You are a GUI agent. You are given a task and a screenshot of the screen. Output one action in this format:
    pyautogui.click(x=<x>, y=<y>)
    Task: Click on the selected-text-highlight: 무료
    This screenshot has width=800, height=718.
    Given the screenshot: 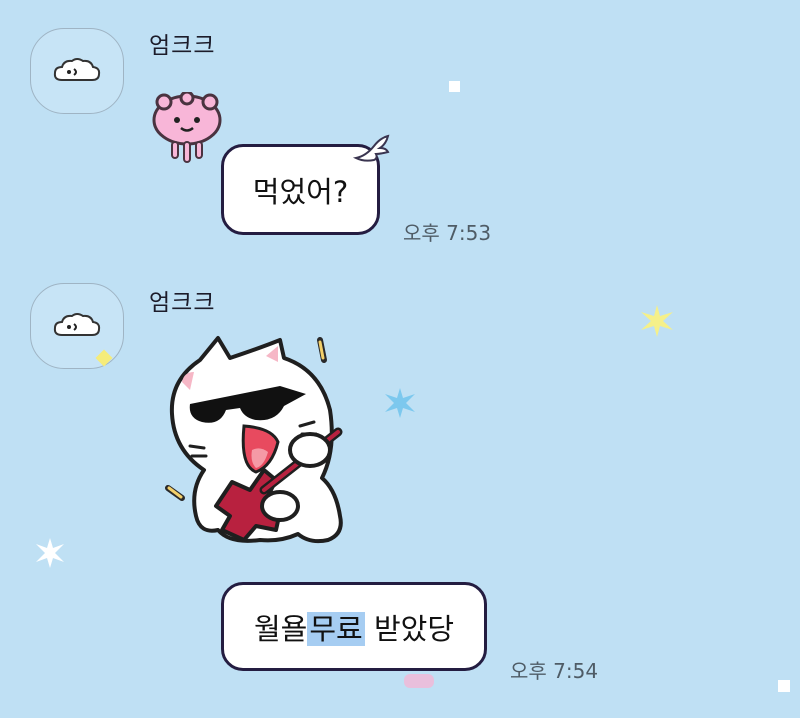 What is the action you would take?
    pyautogui.click(x=336, y=628)
    